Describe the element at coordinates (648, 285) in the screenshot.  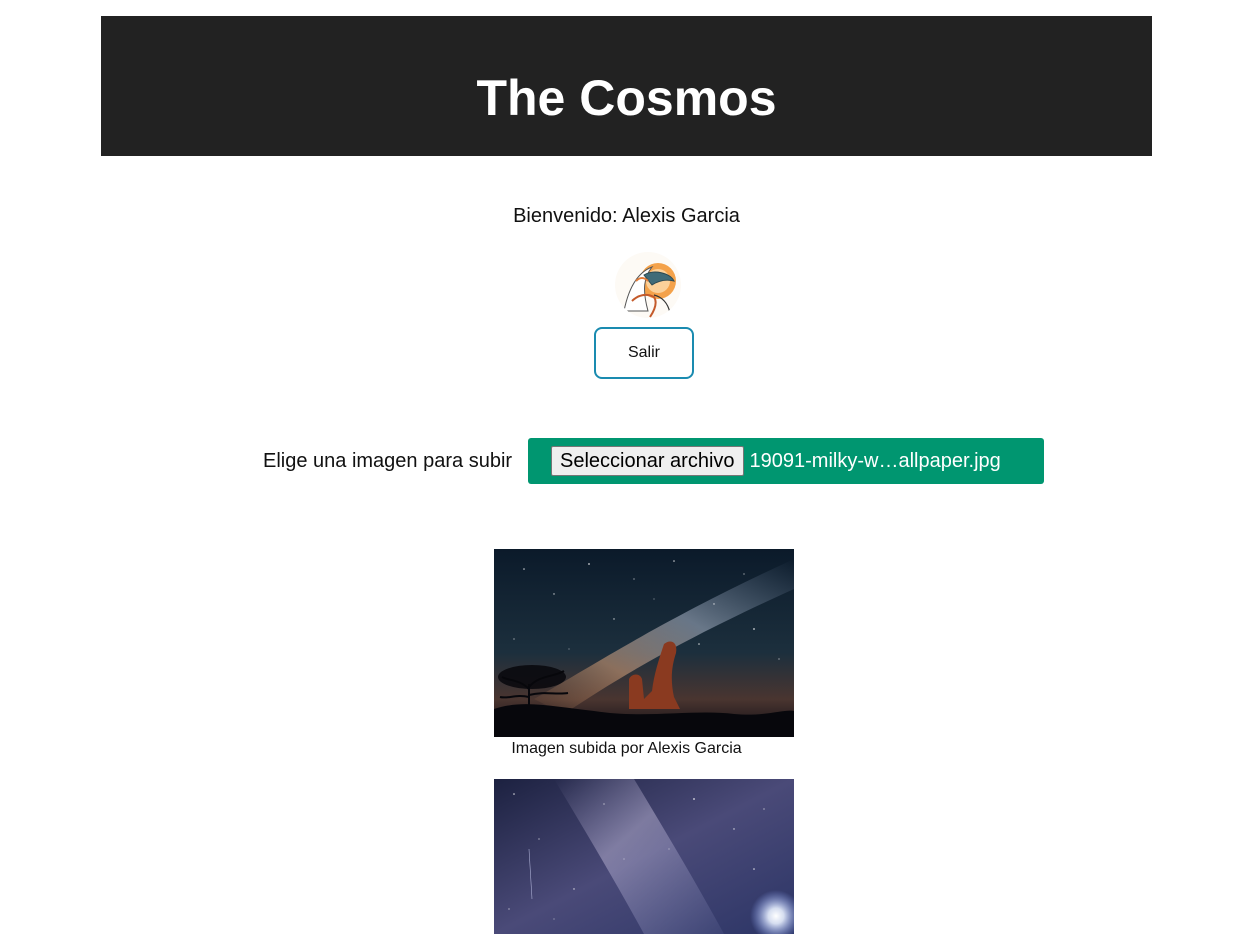
I see `user-avatar` at that location.